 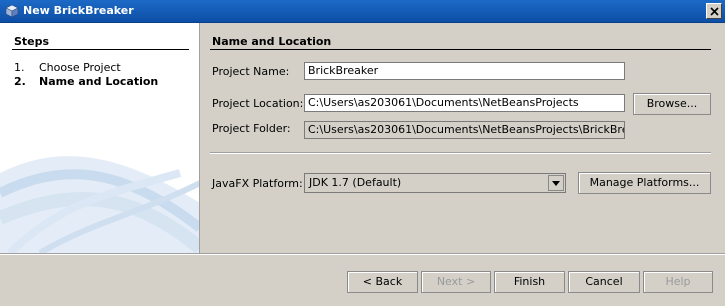 I want to click on title-bar: New BrickBreaker, so click(x=362, y=11).